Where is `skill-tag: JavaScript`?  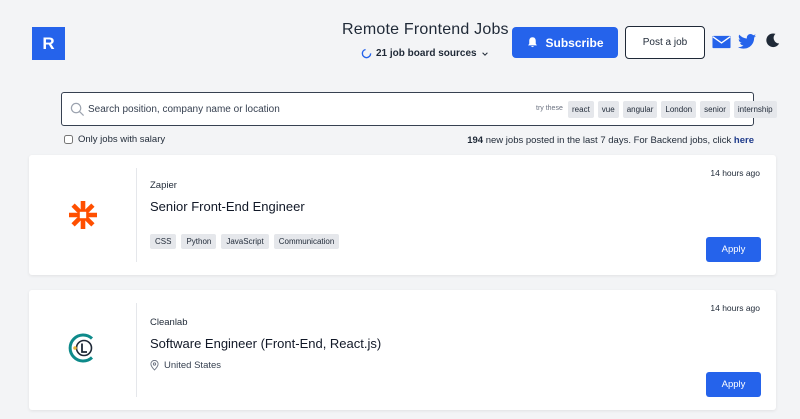
skill-tag: JavaScript is located at coordinates (245, 241).